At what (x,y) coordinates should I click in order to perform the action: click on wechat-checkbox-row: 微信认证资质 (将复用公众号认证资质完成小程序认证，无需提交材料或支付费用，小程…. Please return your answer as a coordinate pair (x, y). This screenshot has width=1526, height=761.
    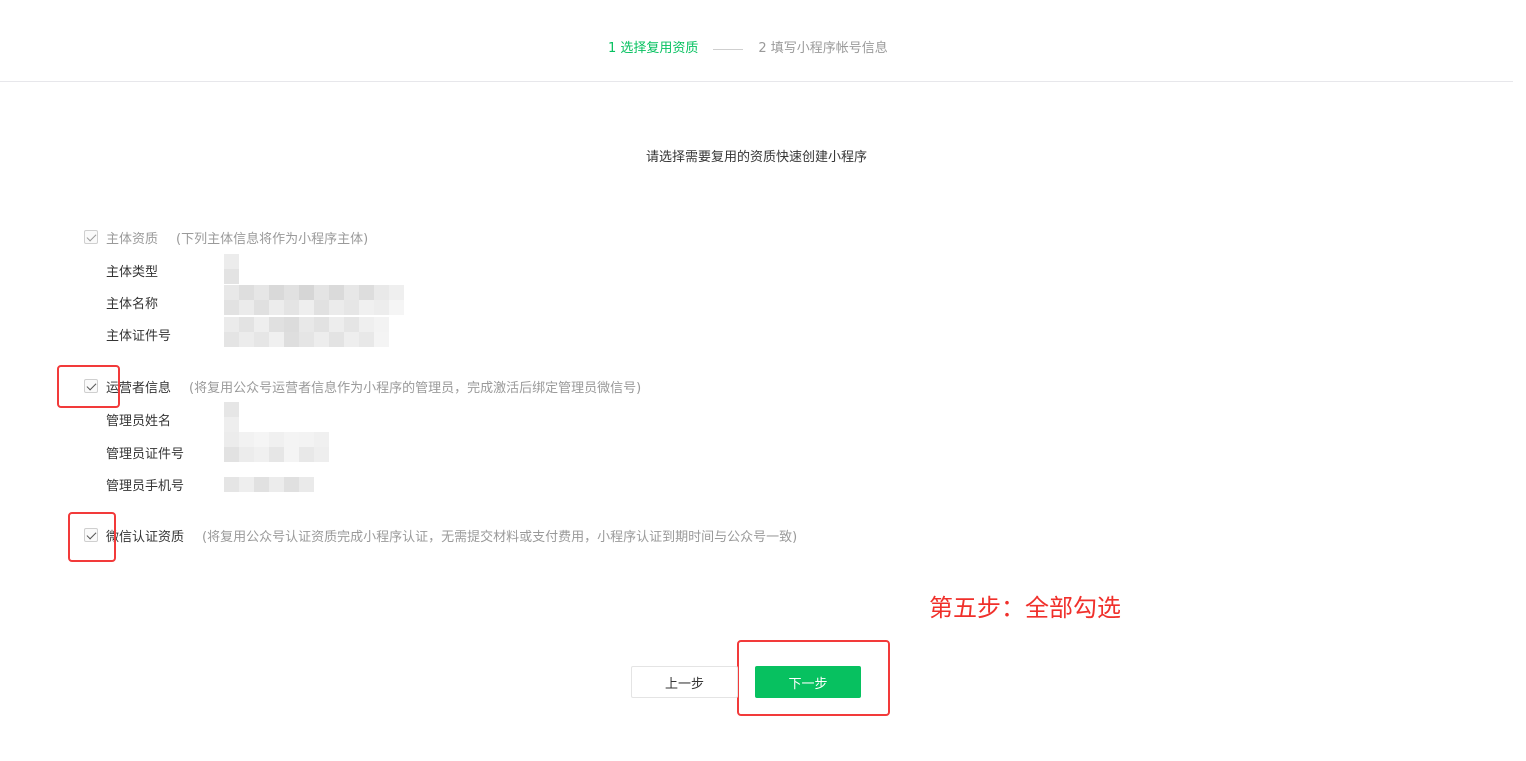
    Looking at the image, I should click on (441, 535).